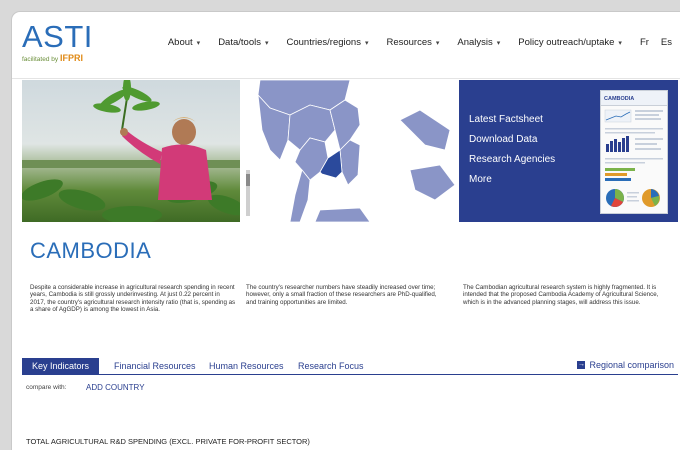 This screenshot has width=680, height=450. I want to click on nav-item-analysis: Analysis ▾, so click(478, 42).